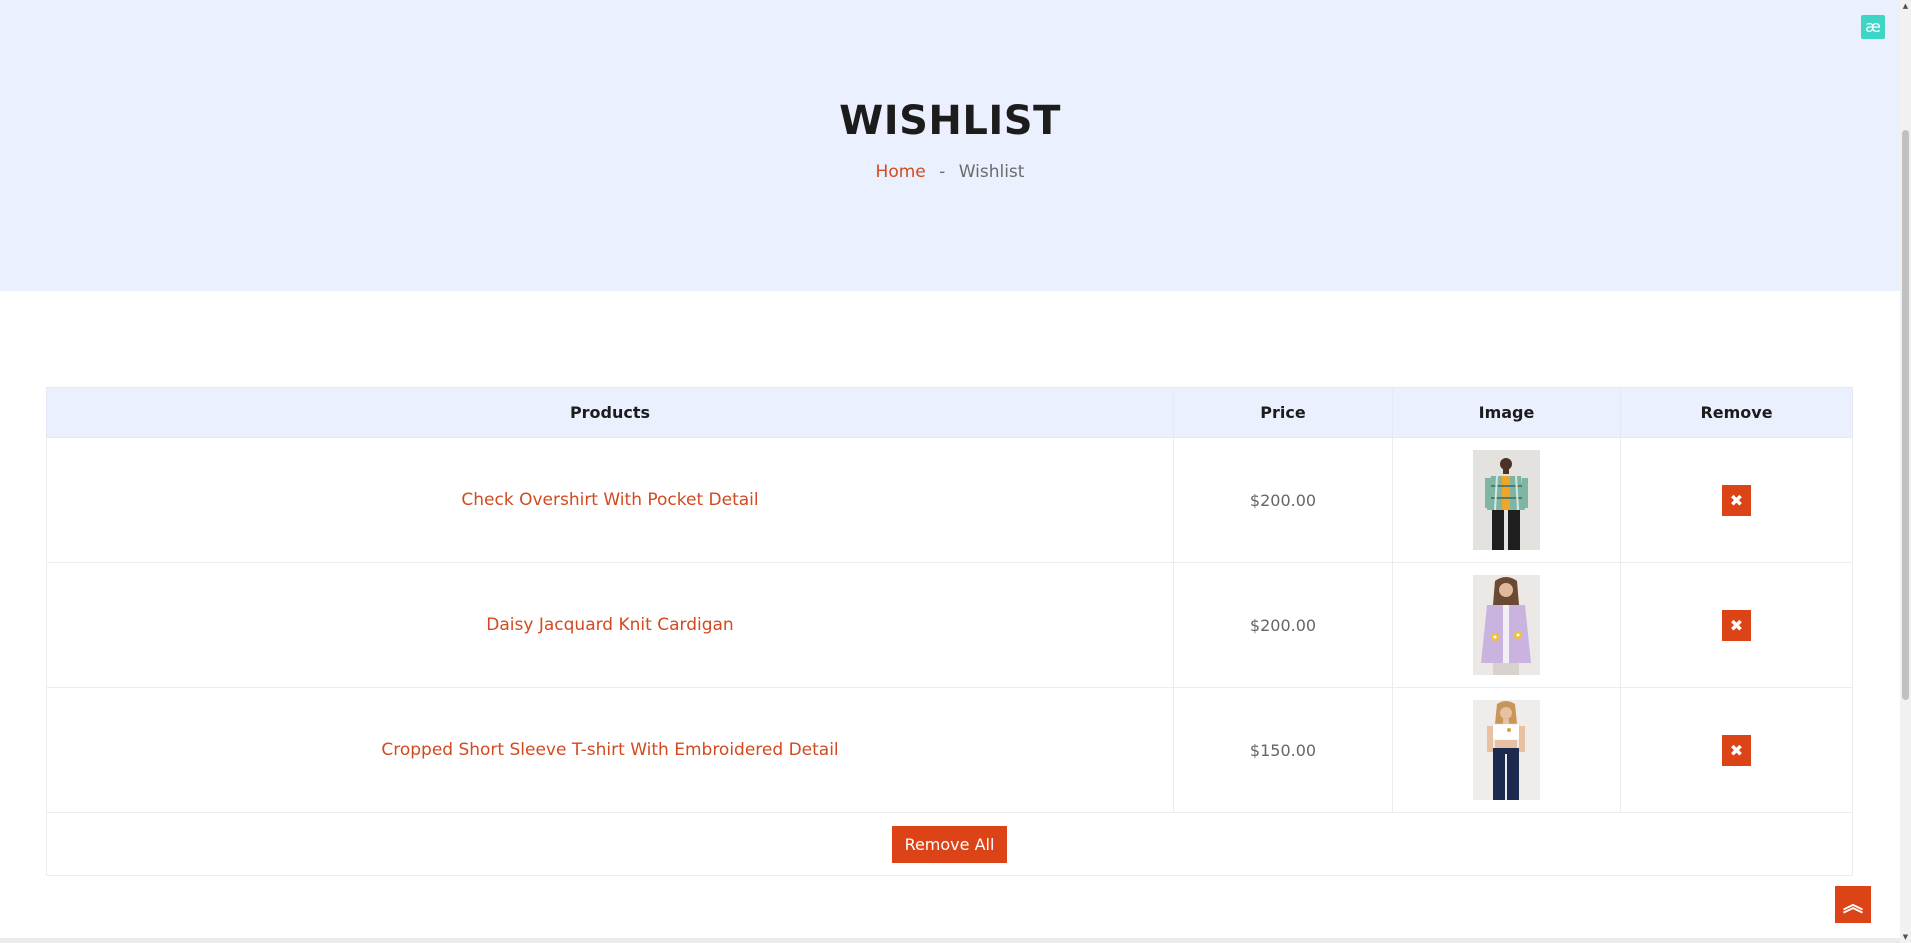  I want to click on remove-all-button: Remove All, so click(949, 844).